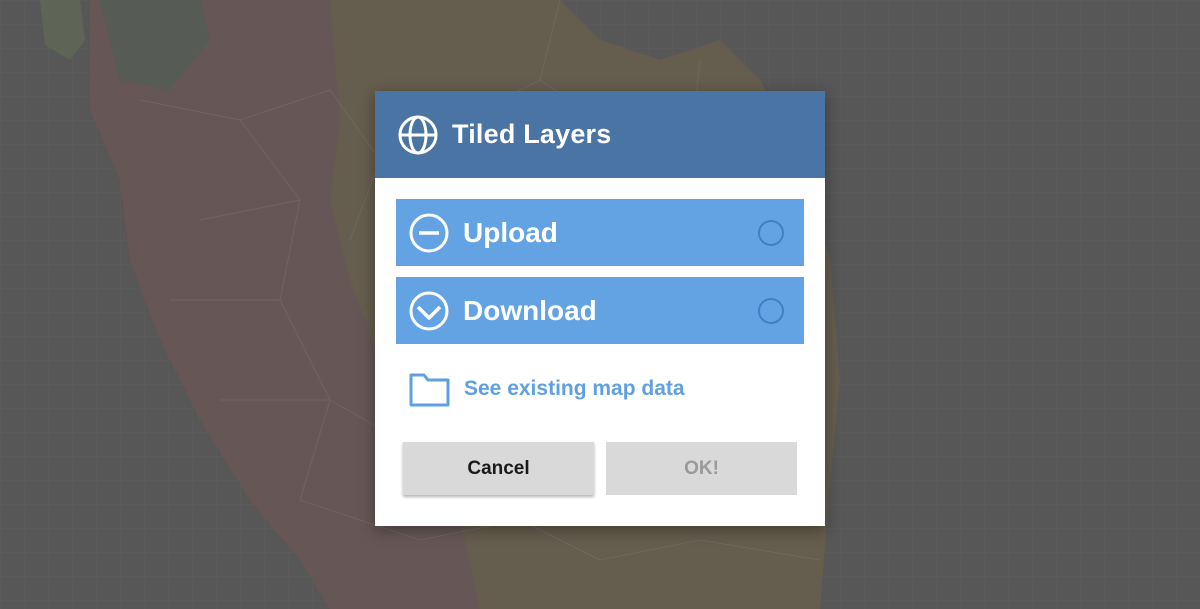  Describe the element at coordinates (532, 134) in the screenshot. I see `dialog-title: Tiled Layers` at that location.